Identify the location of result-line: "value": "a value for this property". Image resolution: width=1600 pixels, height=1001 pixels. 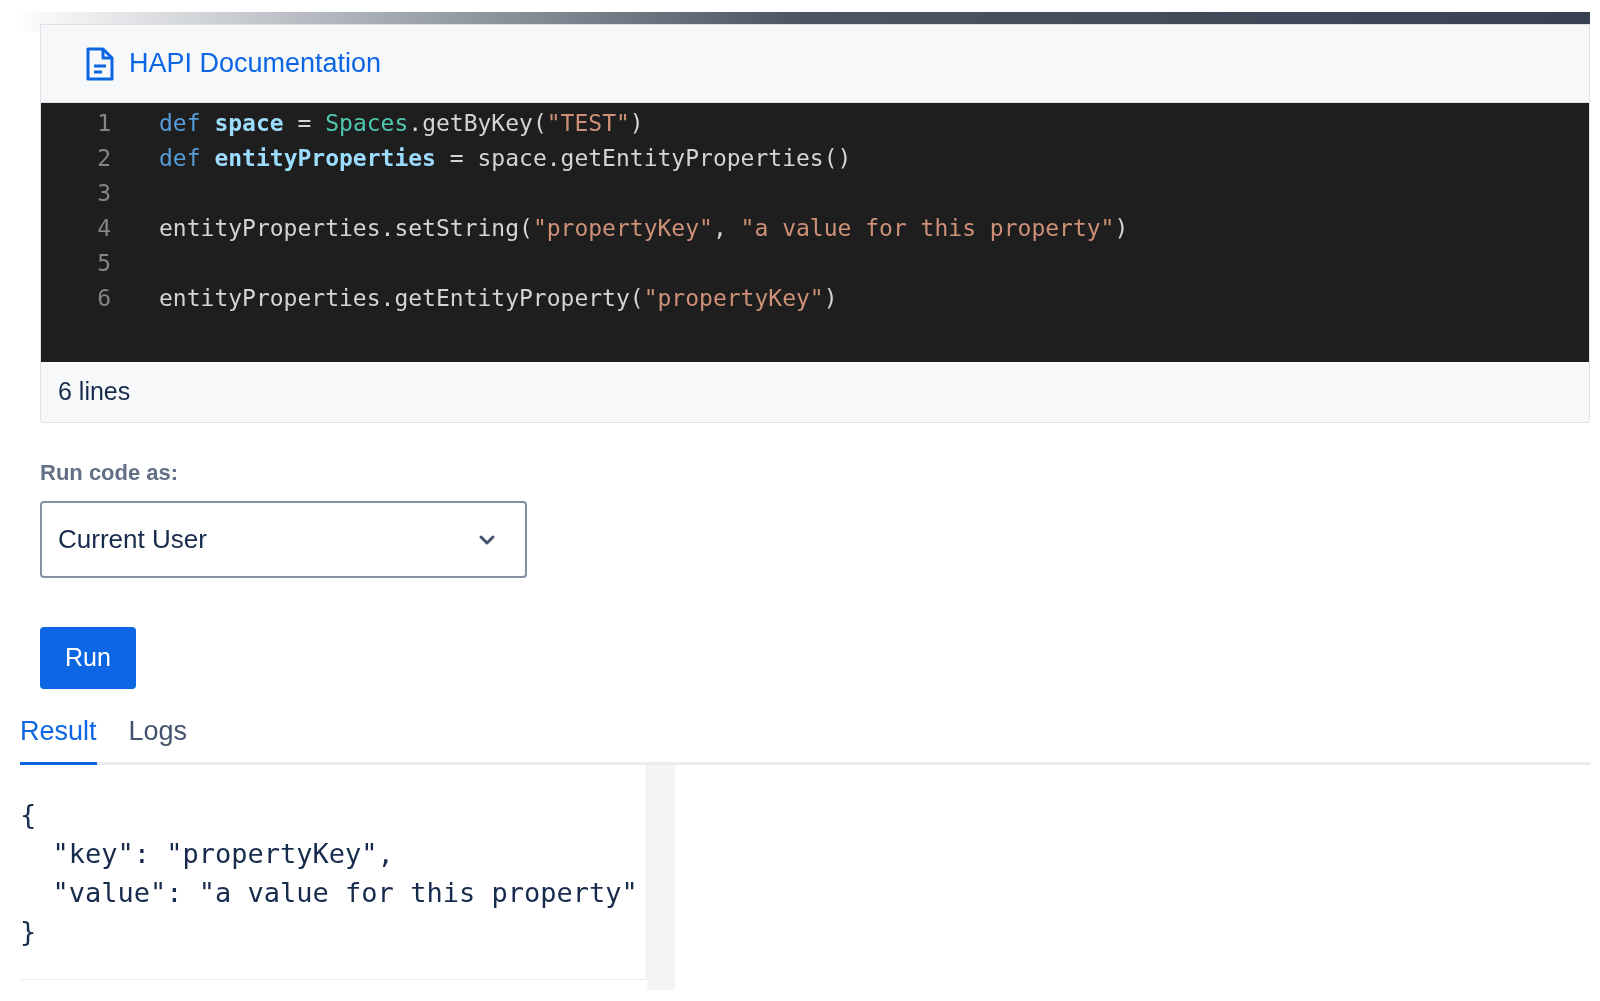
(344, 892).